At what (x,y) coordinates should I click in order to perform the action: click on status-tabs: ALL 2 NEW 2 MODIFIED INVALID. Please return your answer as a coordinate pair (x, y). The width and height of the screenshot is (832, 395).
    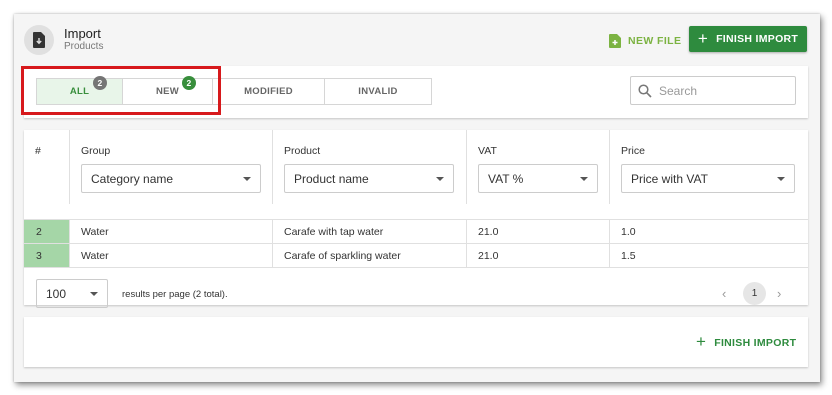
    Looking at the image, I should click on (234, 90).